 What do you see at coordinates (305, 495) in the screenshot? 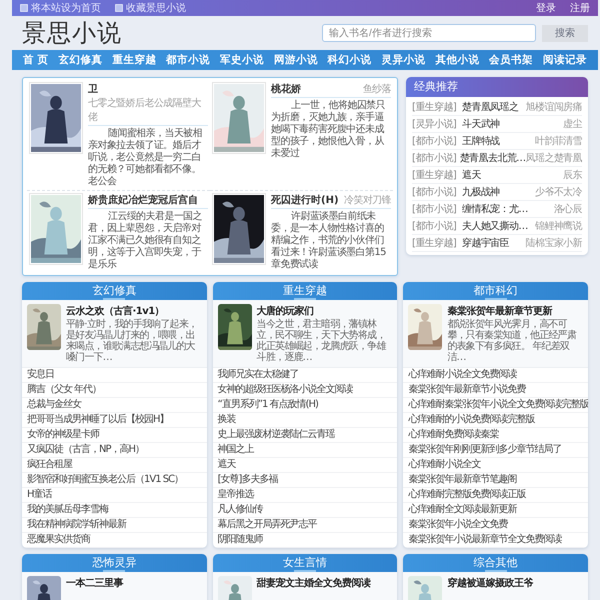
I see `book-link: 皇帝推选` at bounding box center [305, 495].